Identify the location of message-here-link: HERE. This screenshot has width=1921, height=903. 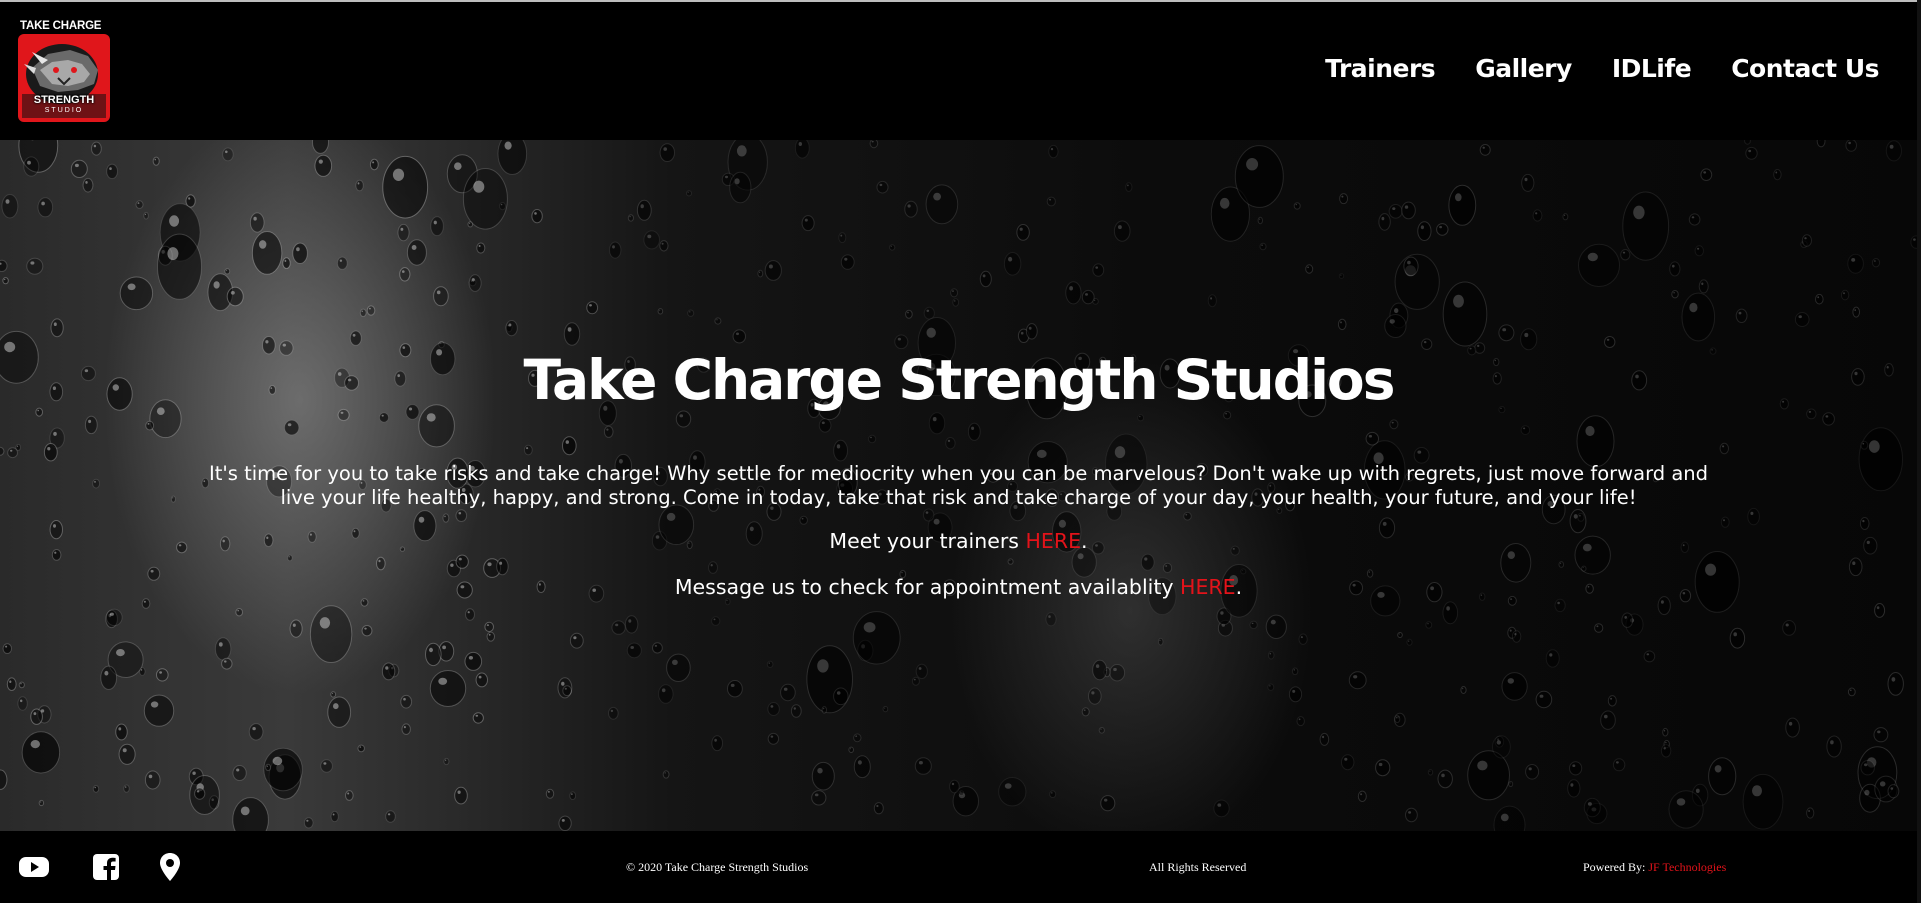
(1208, 587).